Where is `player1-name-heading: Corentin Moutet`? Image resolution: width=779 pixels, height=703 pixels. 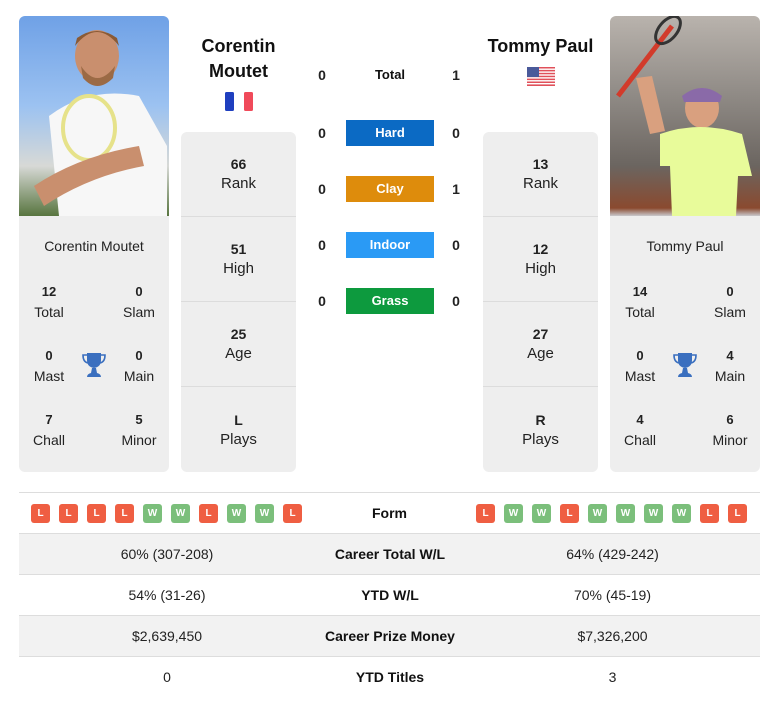 player1-name-heading: Corentin Moutet is located at coordinates (238, 59).